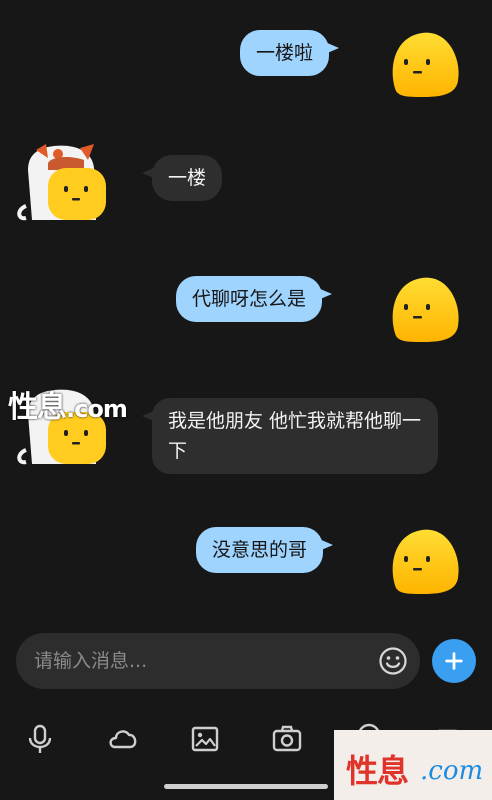 The width and height of the screenshot is (492, 800). I want to click on cloud-button, so click(123, 739).